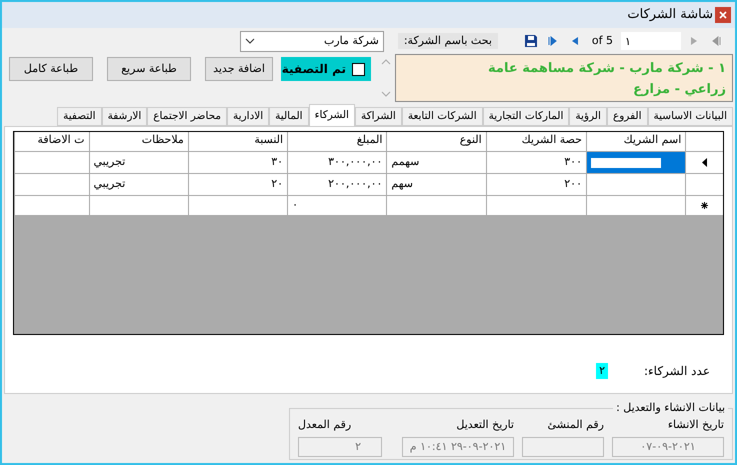 The image size is (737, 465). I want to click on tab: التصفية, so click(79, 116).